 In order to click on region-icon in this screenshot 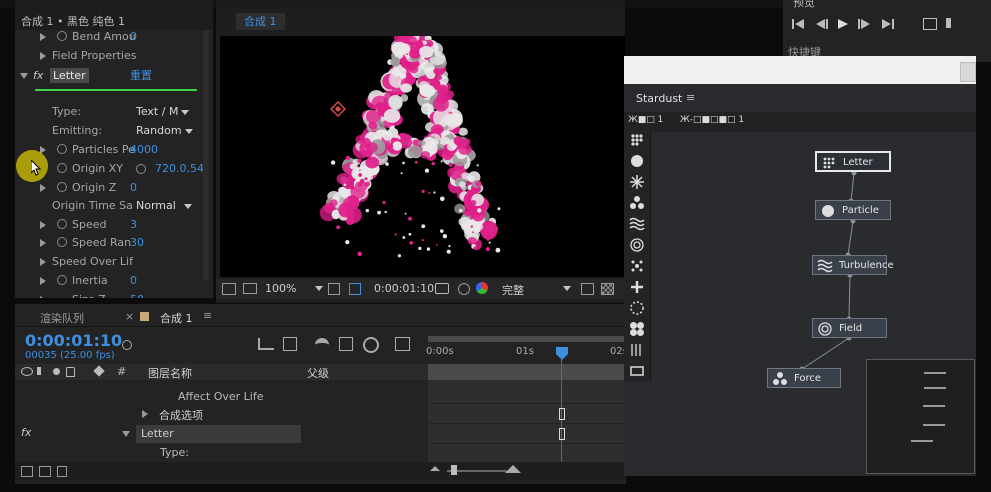, I will do `click(355, 289)`.